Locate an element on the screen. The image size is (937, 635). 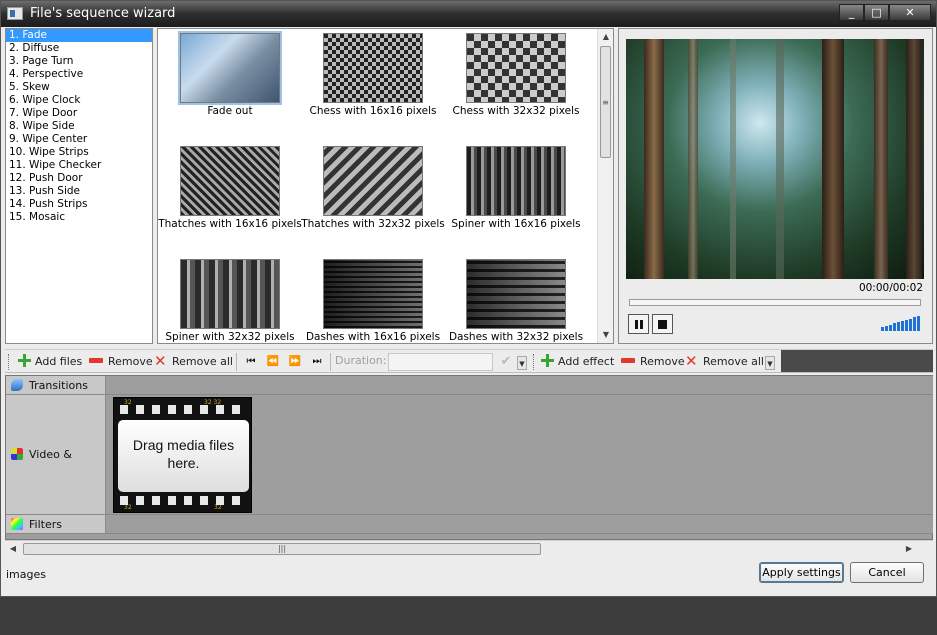
seek-bar is located at coordinates (775, 302).